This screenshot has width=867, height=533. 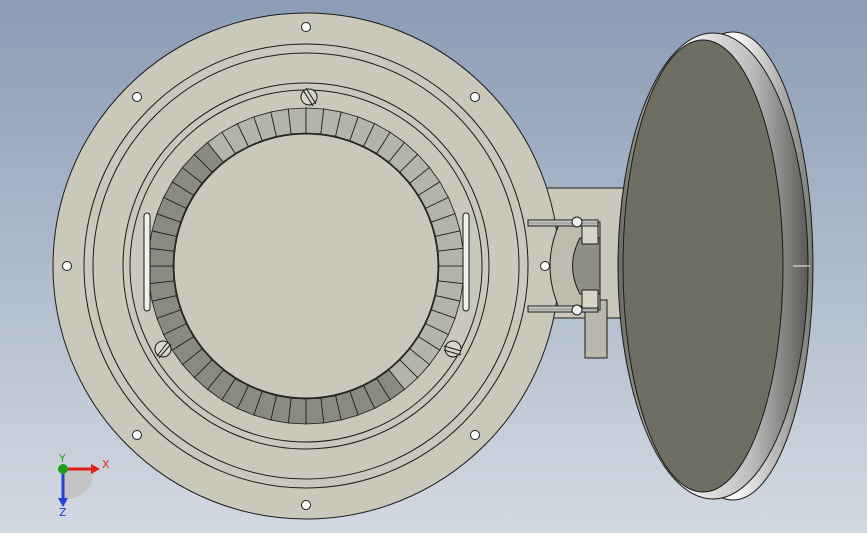 I want to click on nut-top, so click(x=590, y=235).